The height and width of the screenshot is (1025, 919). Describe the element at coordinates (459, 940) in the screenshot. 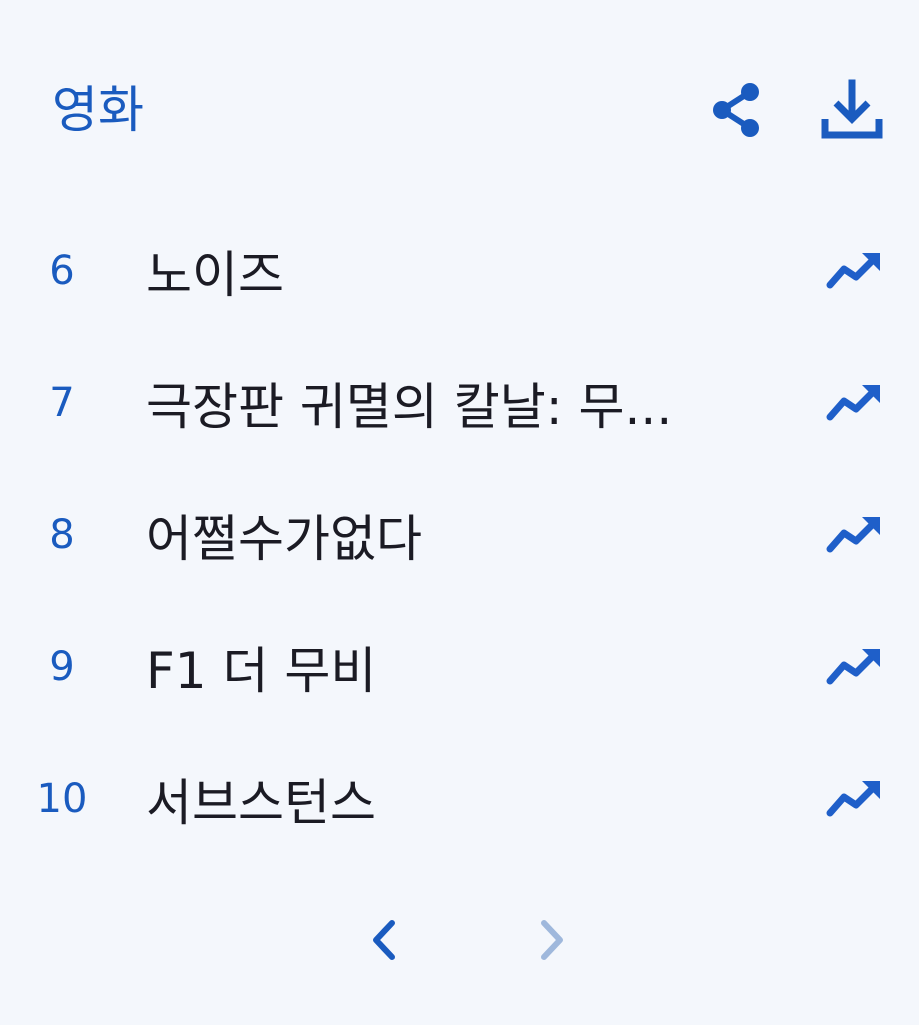

I see `pagination` at that location.